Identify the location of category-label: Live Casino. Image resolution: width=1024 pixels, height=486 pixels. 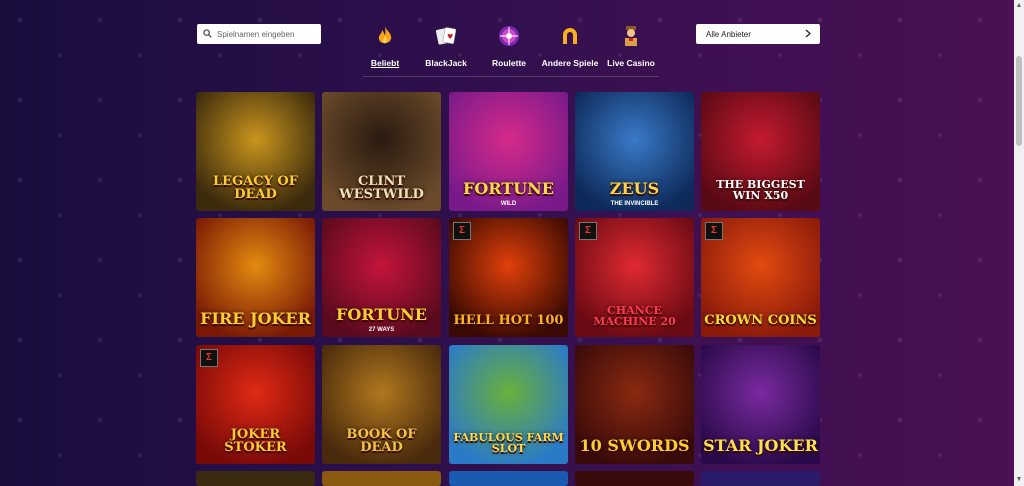
(631, 63).